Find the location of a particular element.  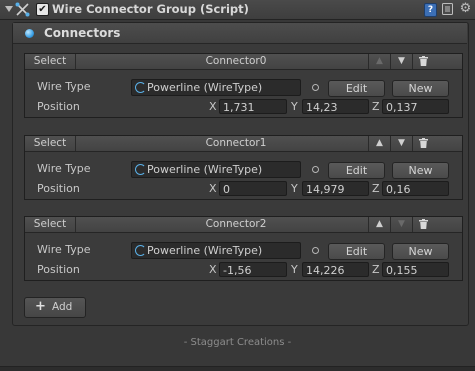

section-title: Connectors is located at coordinates (82, 33).